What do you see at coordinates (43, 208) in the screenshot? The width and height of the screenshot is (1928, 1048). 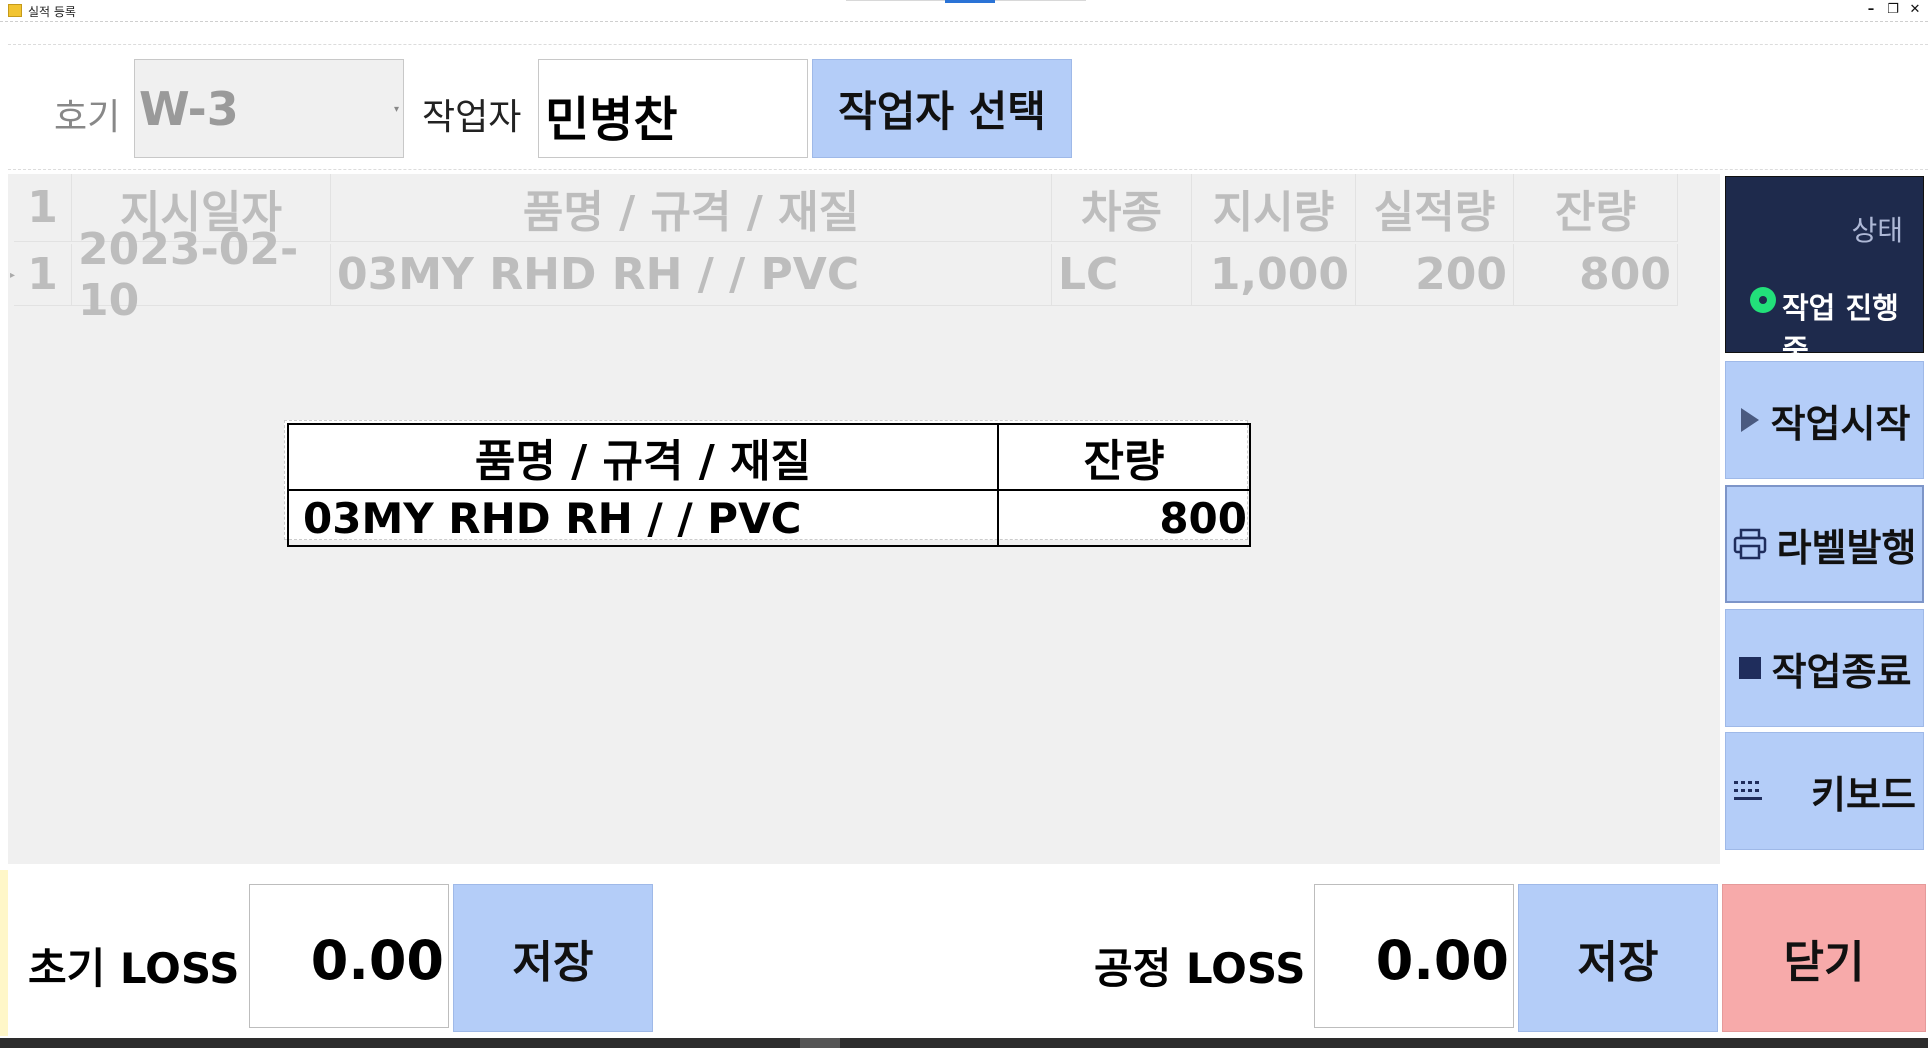 I see `grid-header-index: 1` at bounding box center [43, 208].